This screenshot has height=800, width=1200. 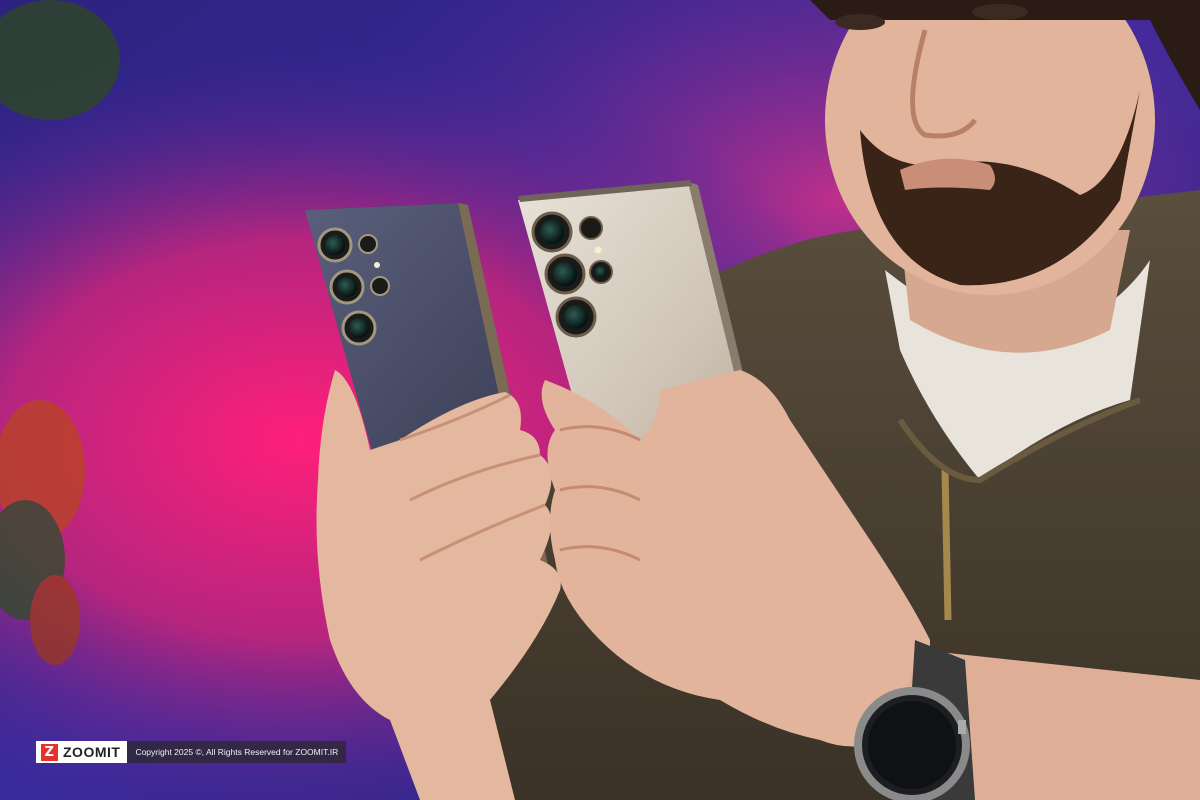 I want to click on zoomit-z-icon: Z, so click(x=49, y=752).